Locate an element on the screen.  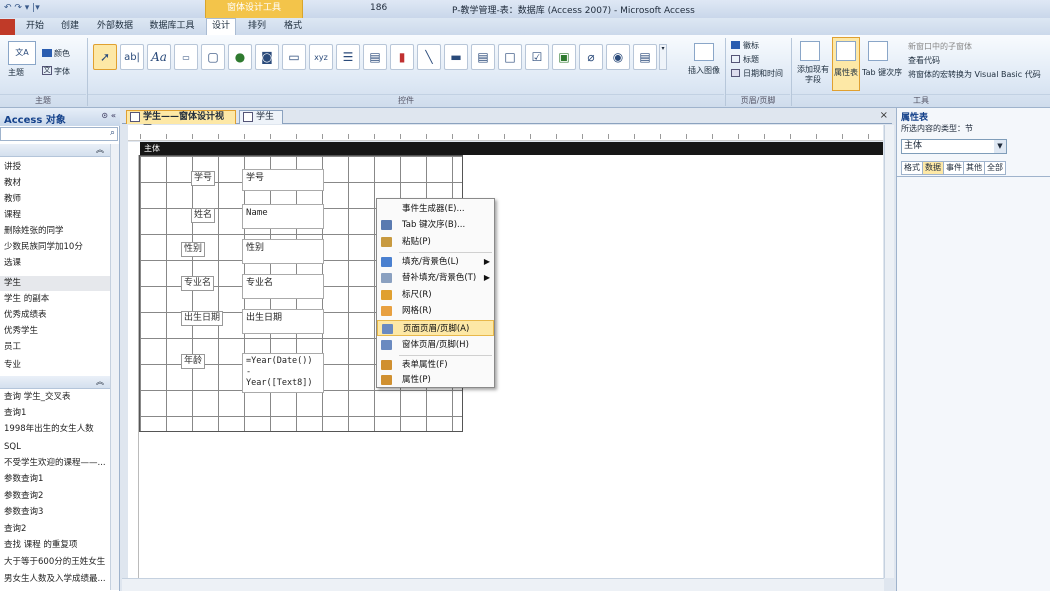
tab-arrange: 排列 is located at coordinates (257, 27).